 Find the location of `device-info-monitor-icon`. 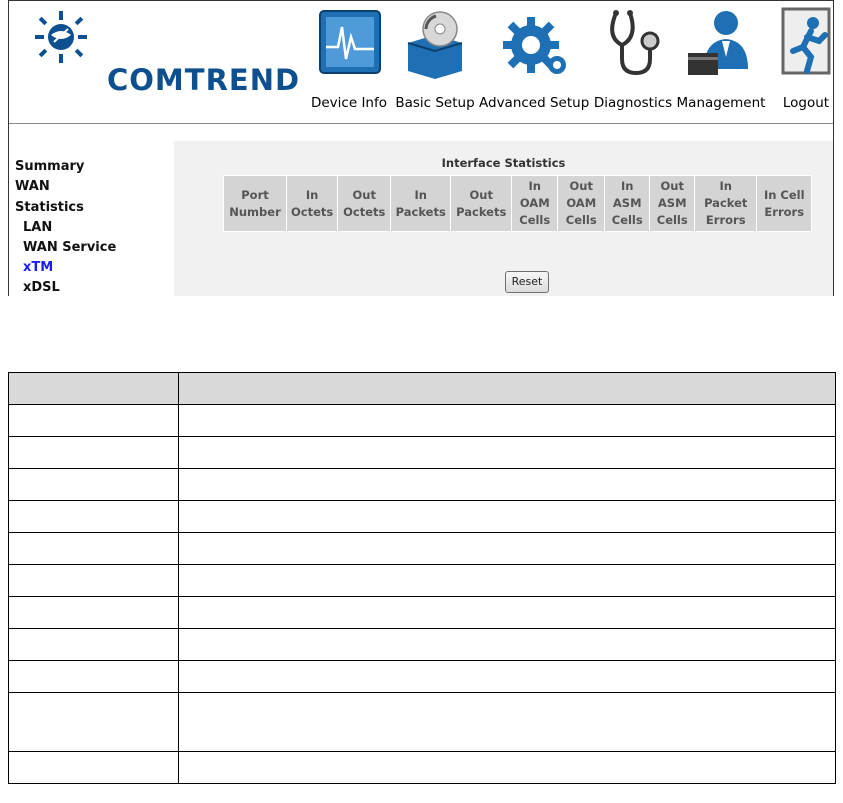

device-info-monitor-icon is located at coordinates (350, 42).